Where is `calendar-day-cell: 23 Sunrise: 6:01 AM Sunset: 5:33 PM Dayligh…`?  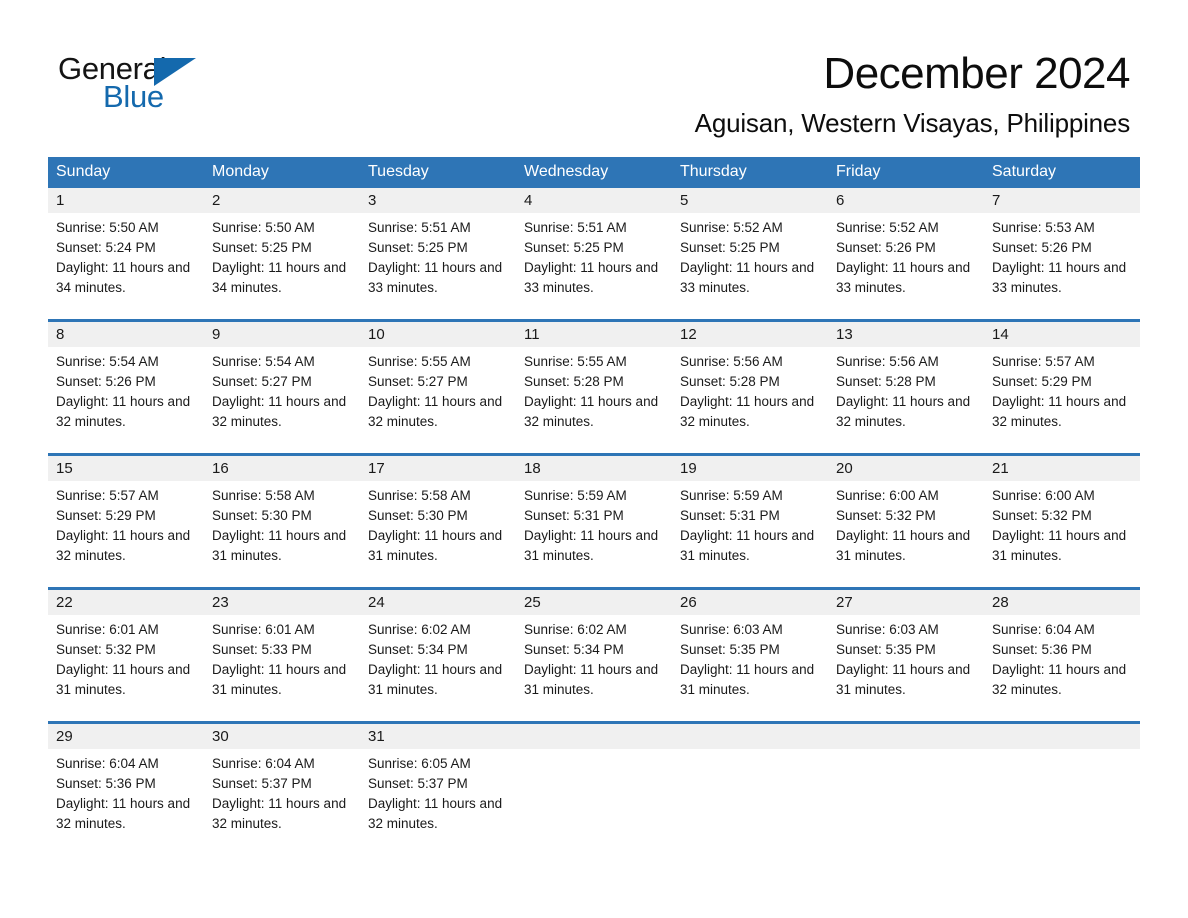 calendar-day-cell: 23 Sunrise: 6:01 AM Sunset: 5:33 PM Dayligh… is located at coordinates (282, 655).